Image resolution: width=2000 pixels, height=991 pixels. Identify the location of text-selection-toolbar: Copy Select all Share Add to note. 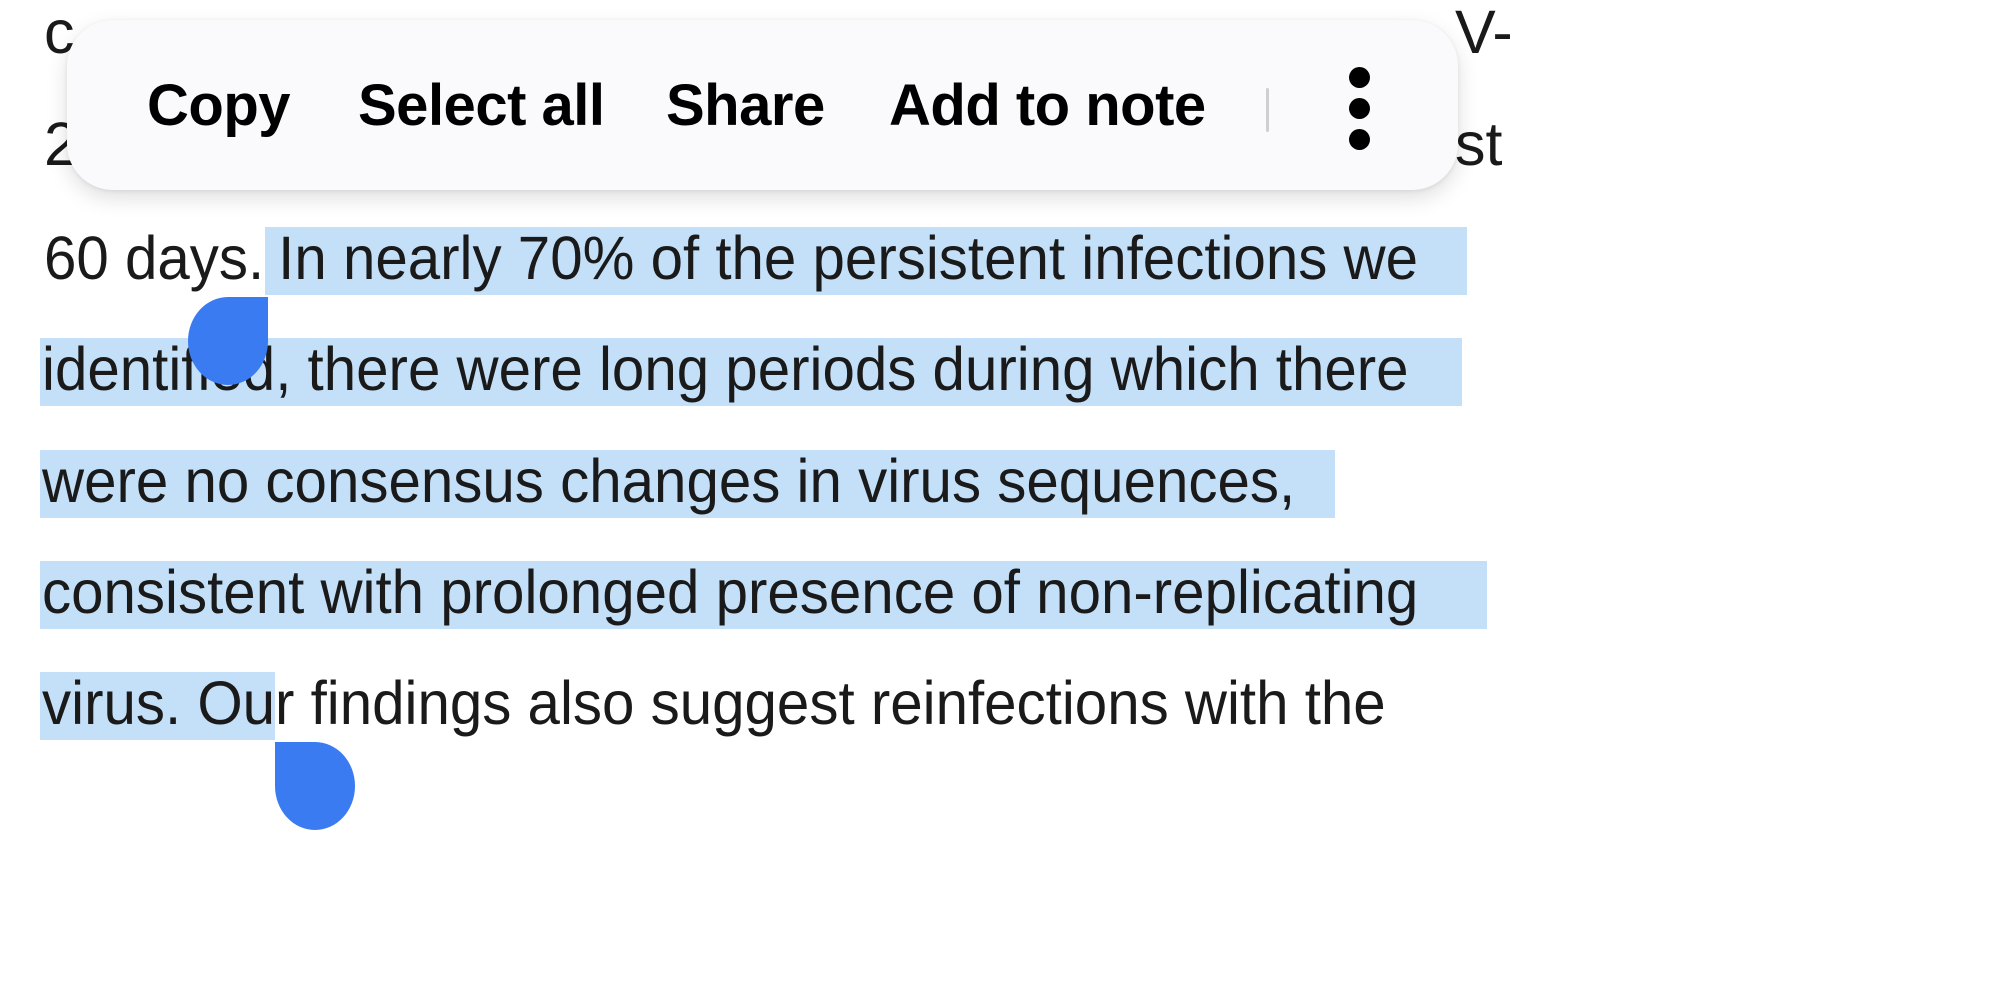
(762, 105).